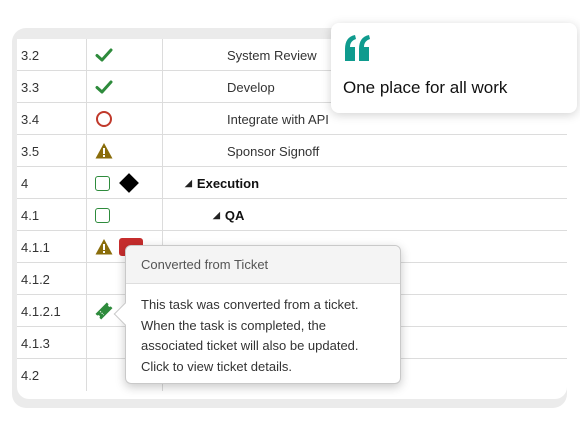  I want to click on row-number: 4, so click(52, 183).